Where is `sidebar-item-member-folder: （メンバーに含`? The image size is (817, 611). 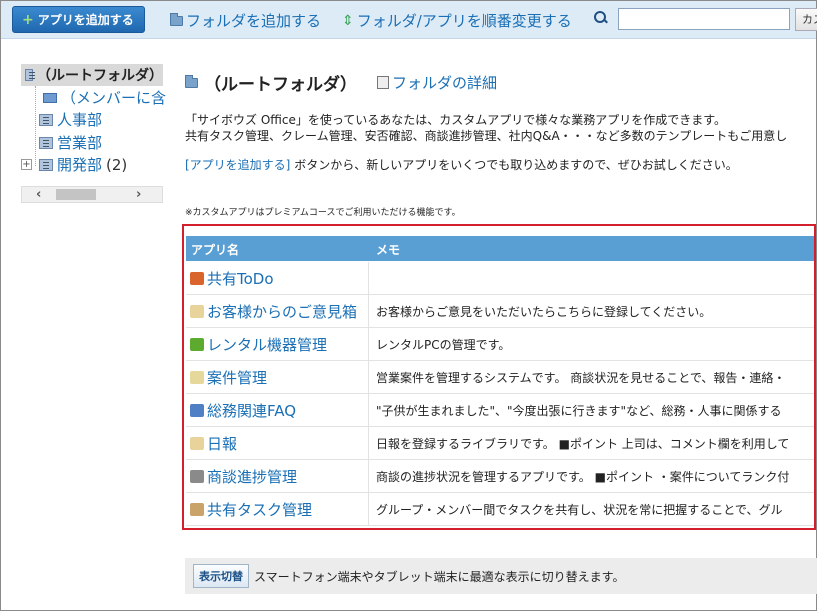 sidebar-item-member-folder: （メンバーに含 is located at coordinates (104, 97).